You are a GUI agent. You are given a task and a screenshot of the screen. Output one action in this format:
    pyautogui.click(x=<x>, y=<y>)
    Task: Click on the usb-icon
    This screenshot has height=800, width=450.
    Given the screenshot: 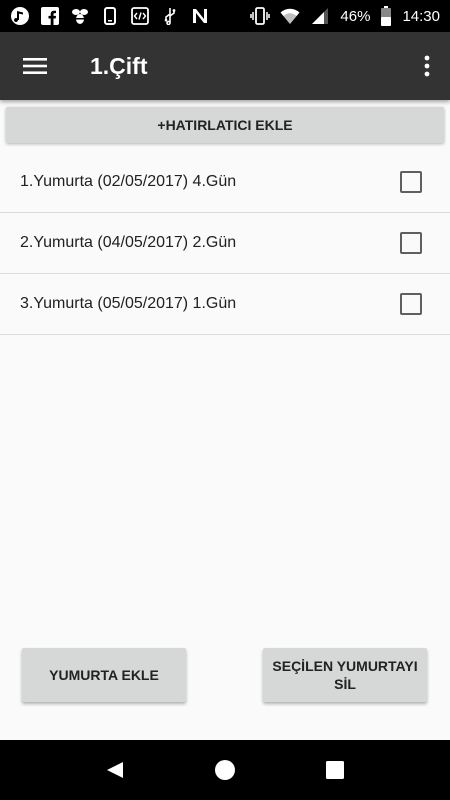 What is the action you would take?
    pyautogui.click(x=170, y=16)
    